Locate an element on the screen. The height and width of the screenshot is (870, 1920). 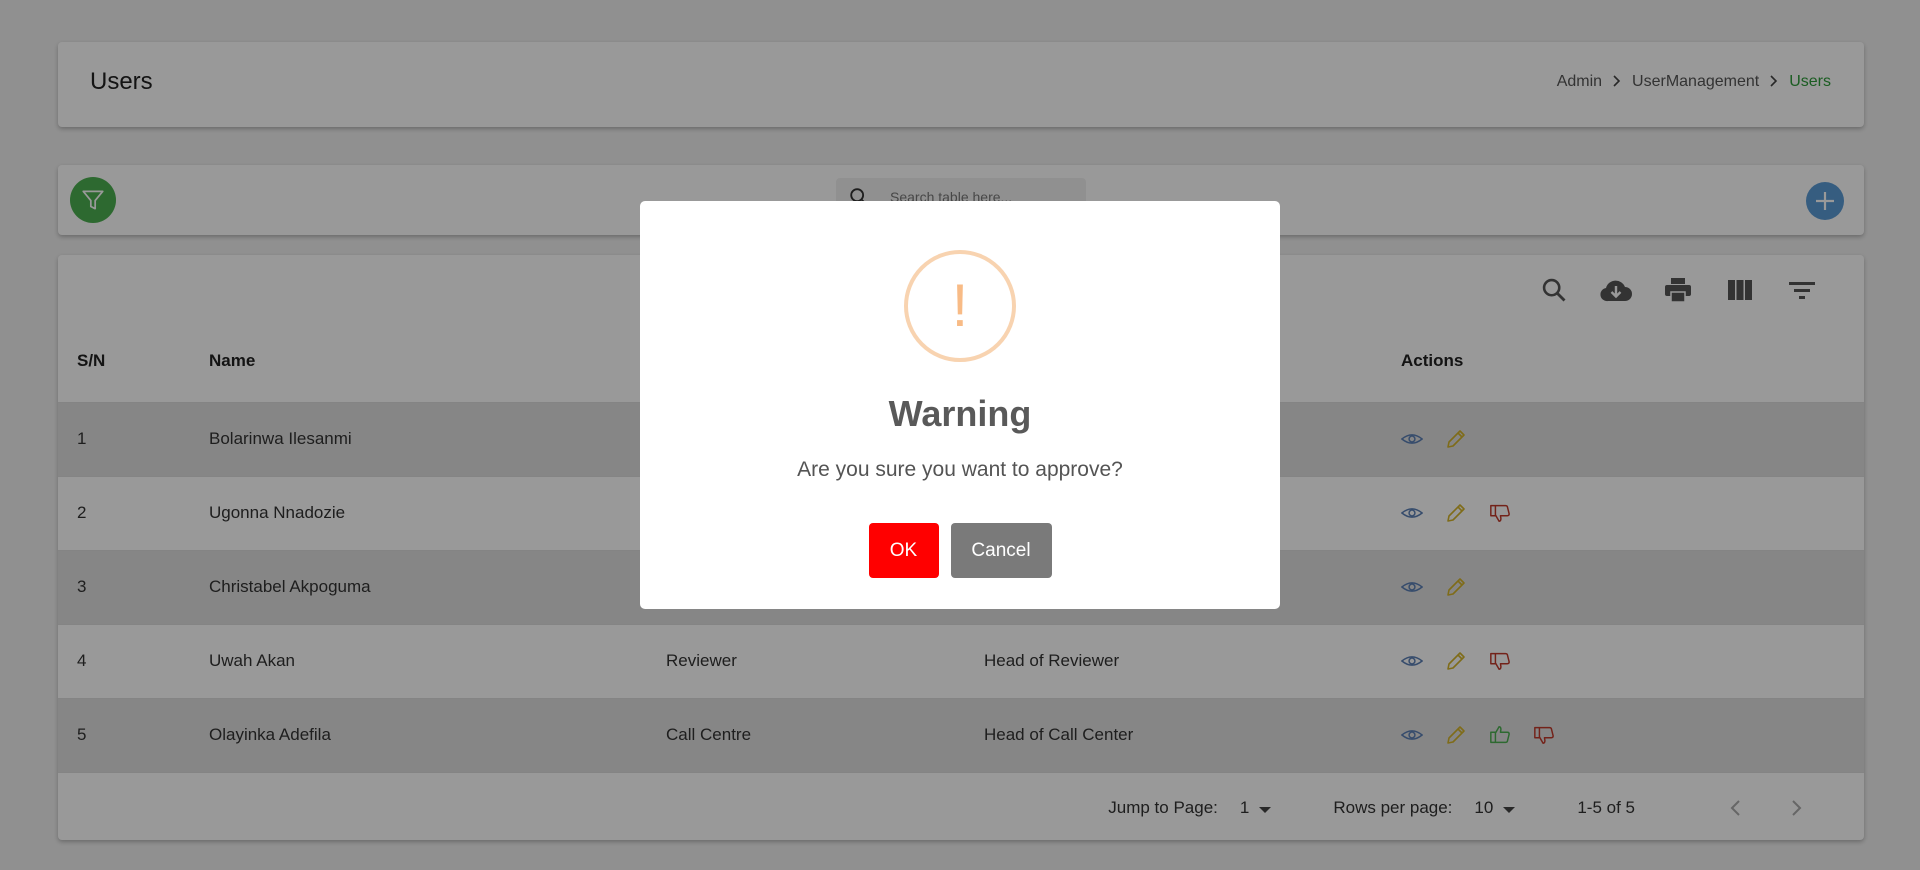
dialog-actions: OK Cancel is located at coordinates (960, 550).